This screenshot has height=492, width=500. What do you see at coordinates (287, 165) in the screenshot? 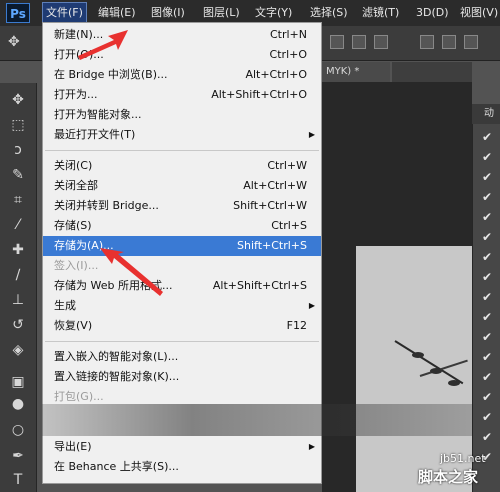
I see `menu-item-shortcut: Ctrl+W` at bounding box center [287, 165].